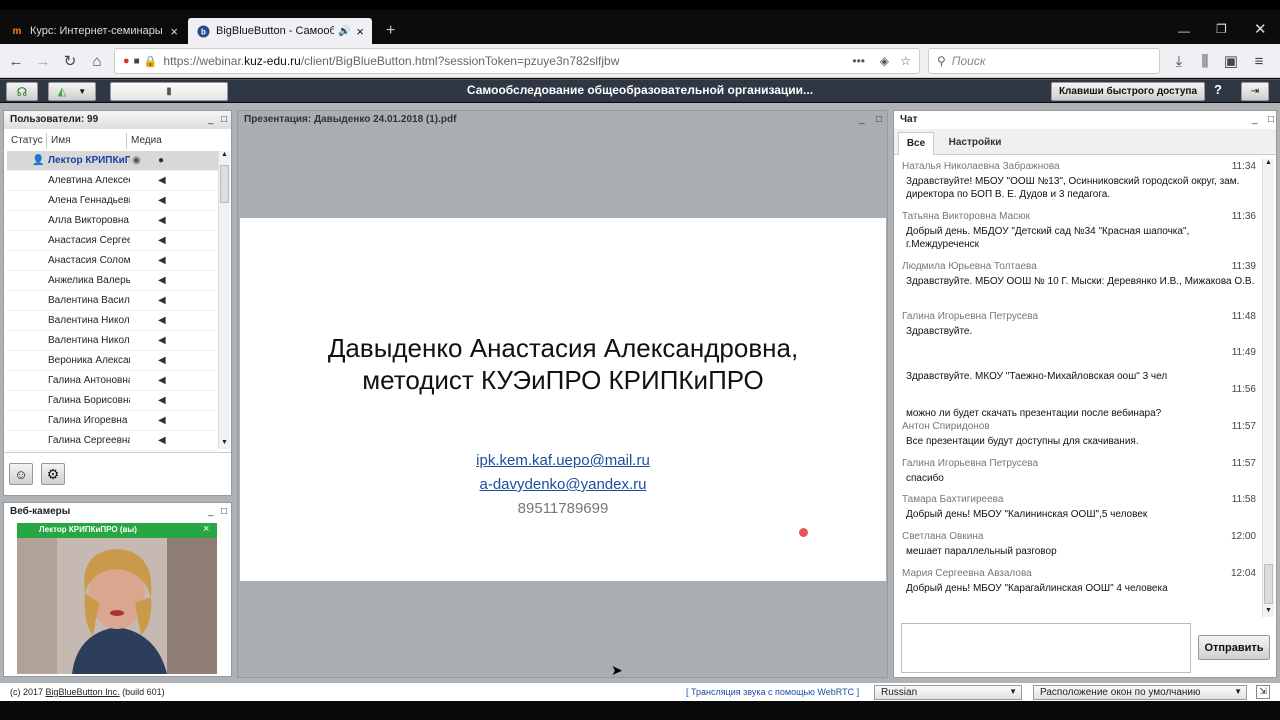 The height and width of the screenshot is (720, 1280). Describe the element at coordinates (89, 200) in the screenshot. I see `user-name: Алена Геннадьевна` at that location.